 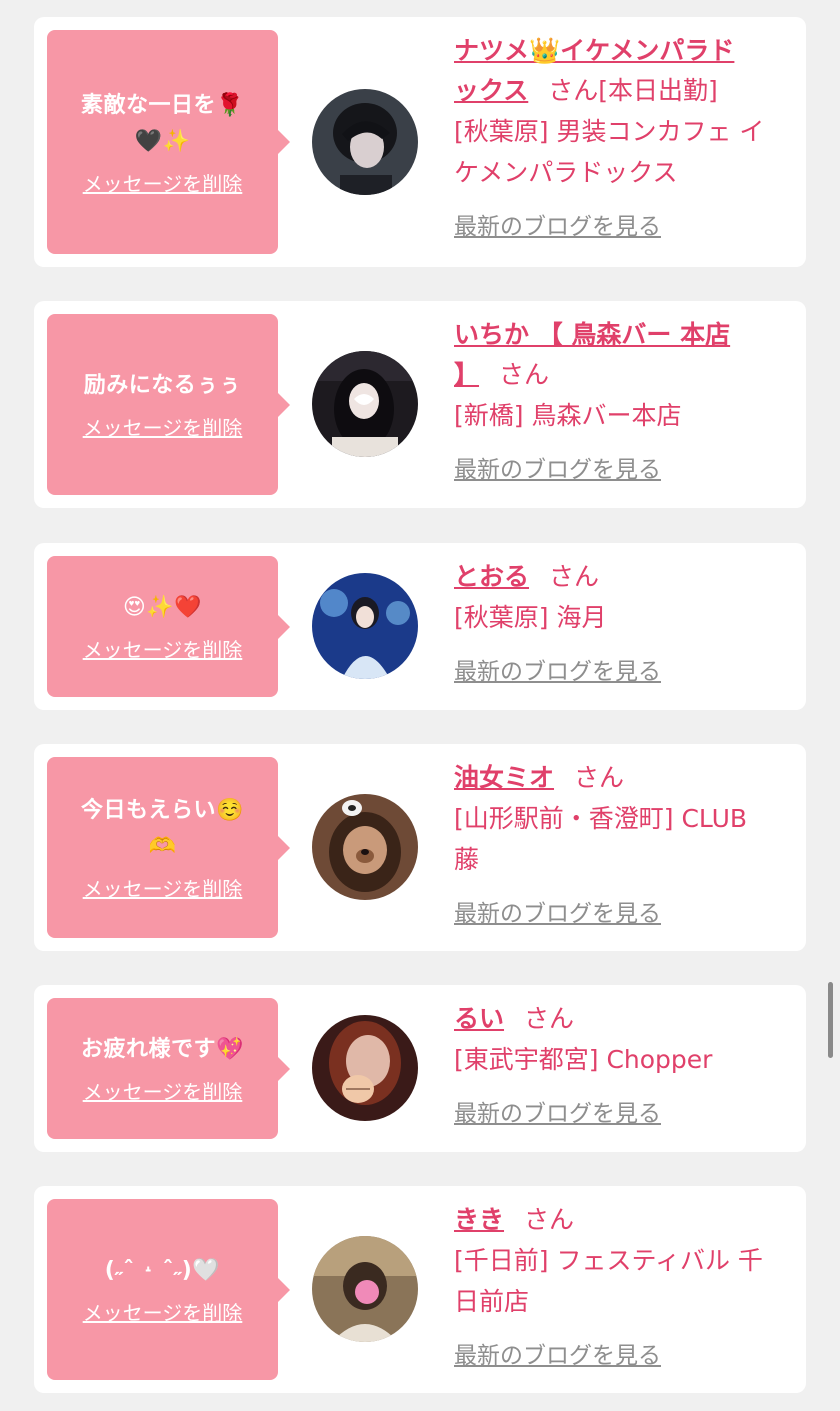 I want to click on message-text: 今日もえらい☺️, so click(x=162, y=810).